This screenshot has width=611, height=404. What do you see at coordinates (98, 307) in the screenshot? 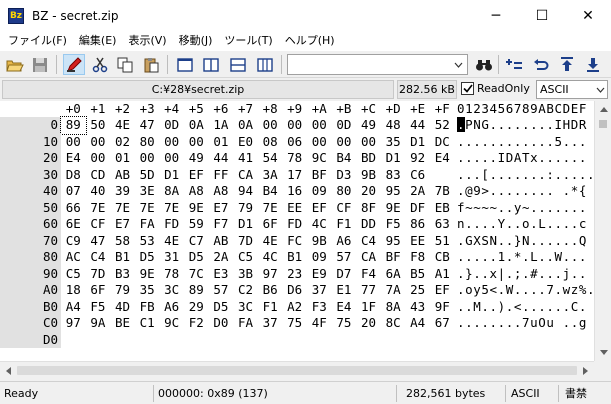
I see `hex-byte: F5` at bounding box center [98, 307].